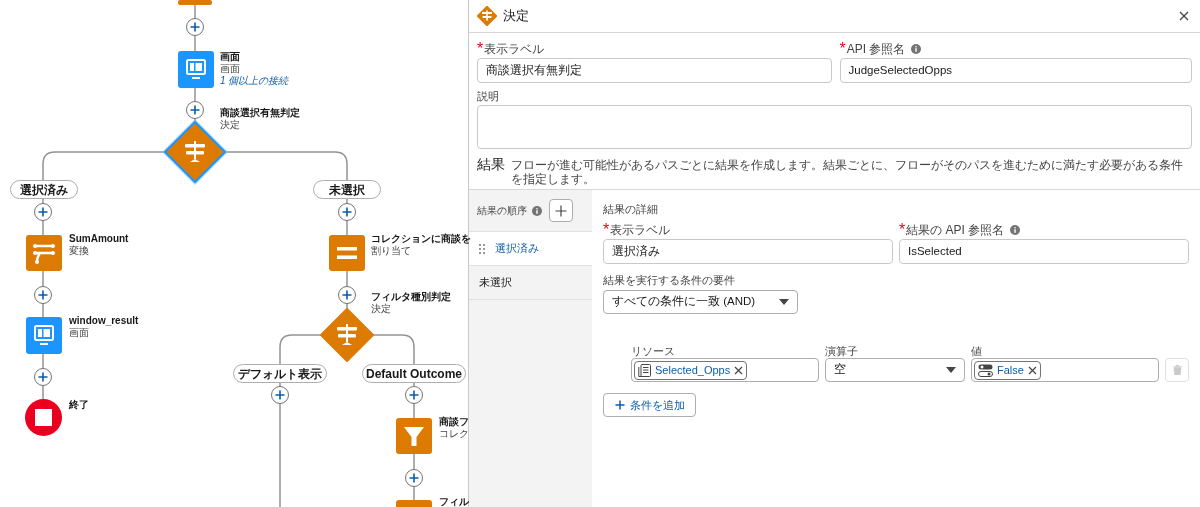 This screenshot has width=1200, height=507. I want to click on node-title: 商談選択有無判定, so click(260, 113).